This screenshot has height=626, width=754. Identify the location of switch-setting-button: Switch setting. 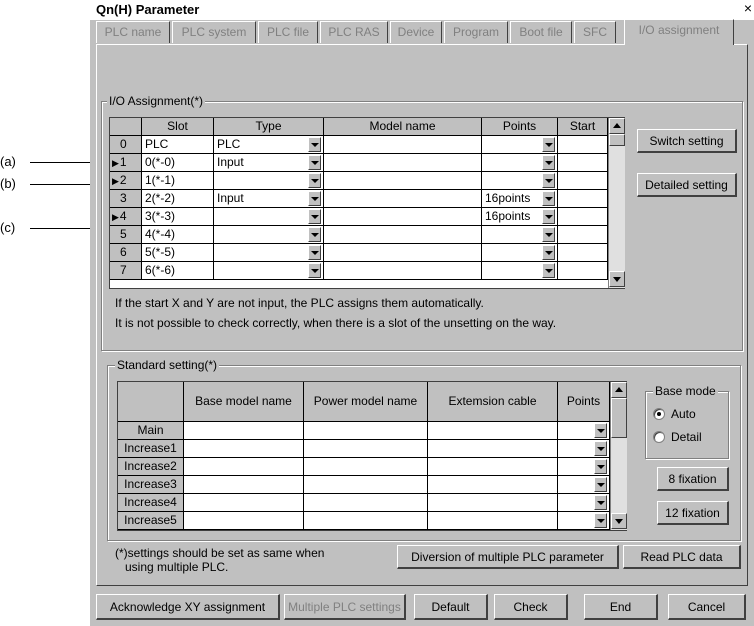
(687, 141).